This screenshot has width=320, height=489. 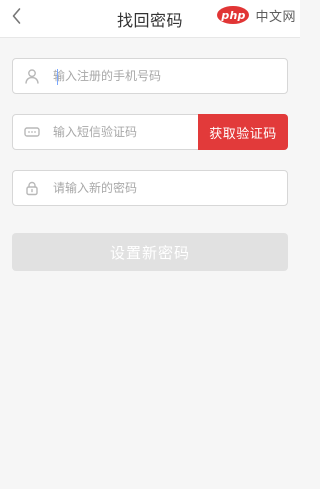 What do you see at coordinates (150, 252) in the screenshot?
I see `submit-button: 设置新密码` at bounding box center [150, 252].